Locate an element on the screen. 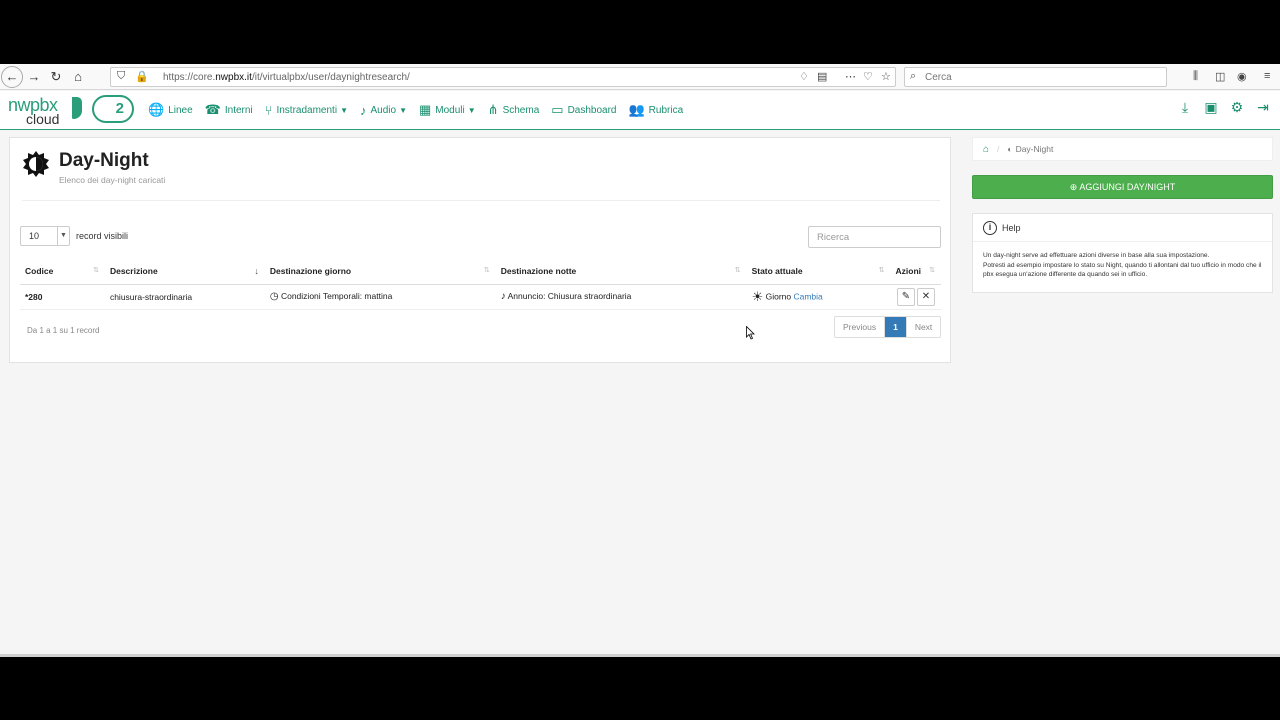 The width and height of the screenshot is (1280, 720). menu-item-label: Moduli is located at coordinates (450, 110).